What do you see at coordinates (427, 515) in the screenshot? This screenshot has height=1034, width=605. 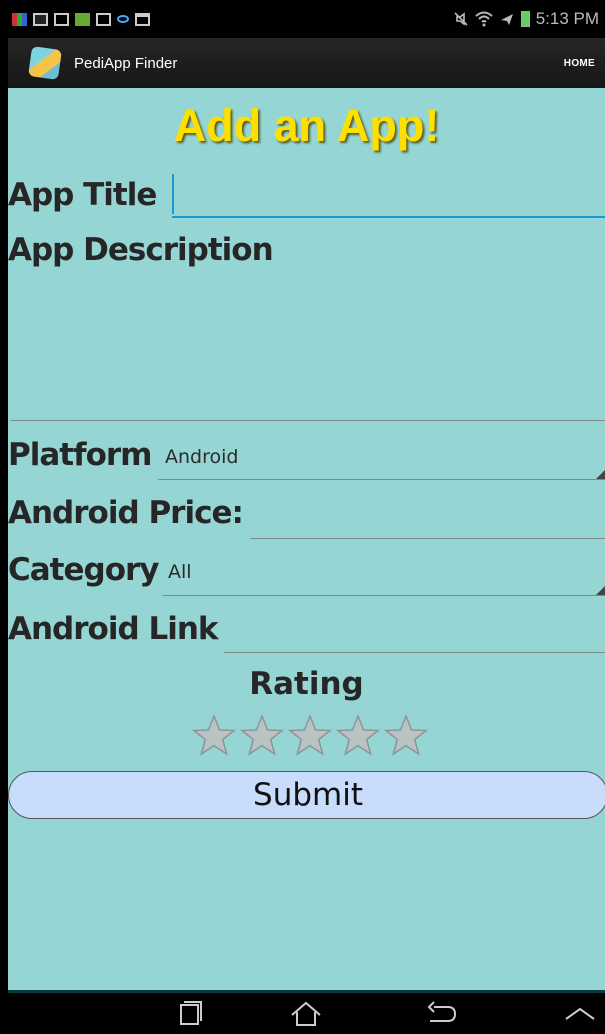 I see `android-price-input` at bounding box center [427, 515].